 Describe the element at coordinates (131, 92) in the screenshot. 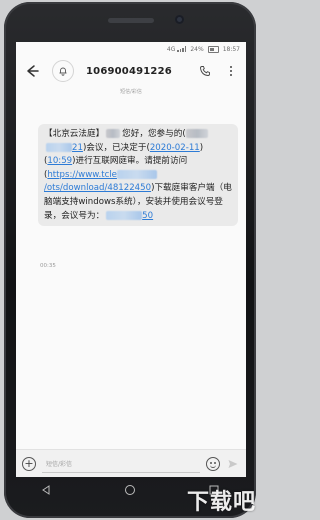

I see `message-type-tag: 短信/彩信` at that location.